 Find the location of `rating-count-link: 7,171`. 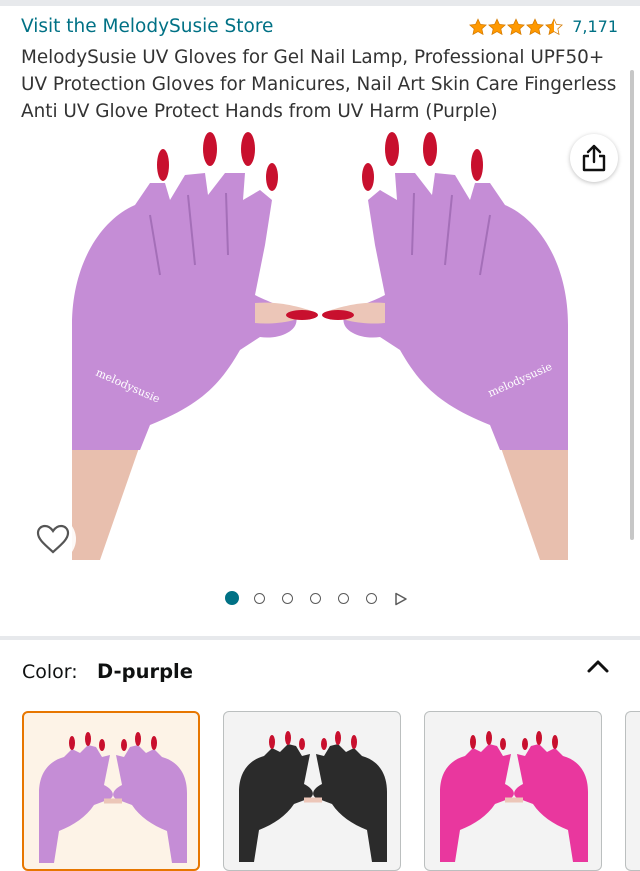

rating-count-link: 7,171 is located at coordinates (595, 26).